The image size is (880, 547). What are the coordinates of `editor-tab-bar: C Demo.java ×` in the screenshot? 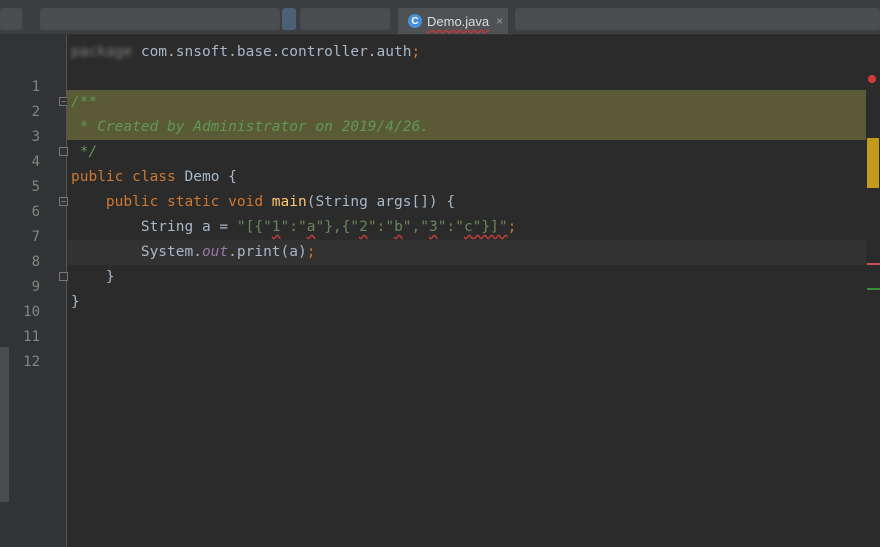 It's located at (440, 17).